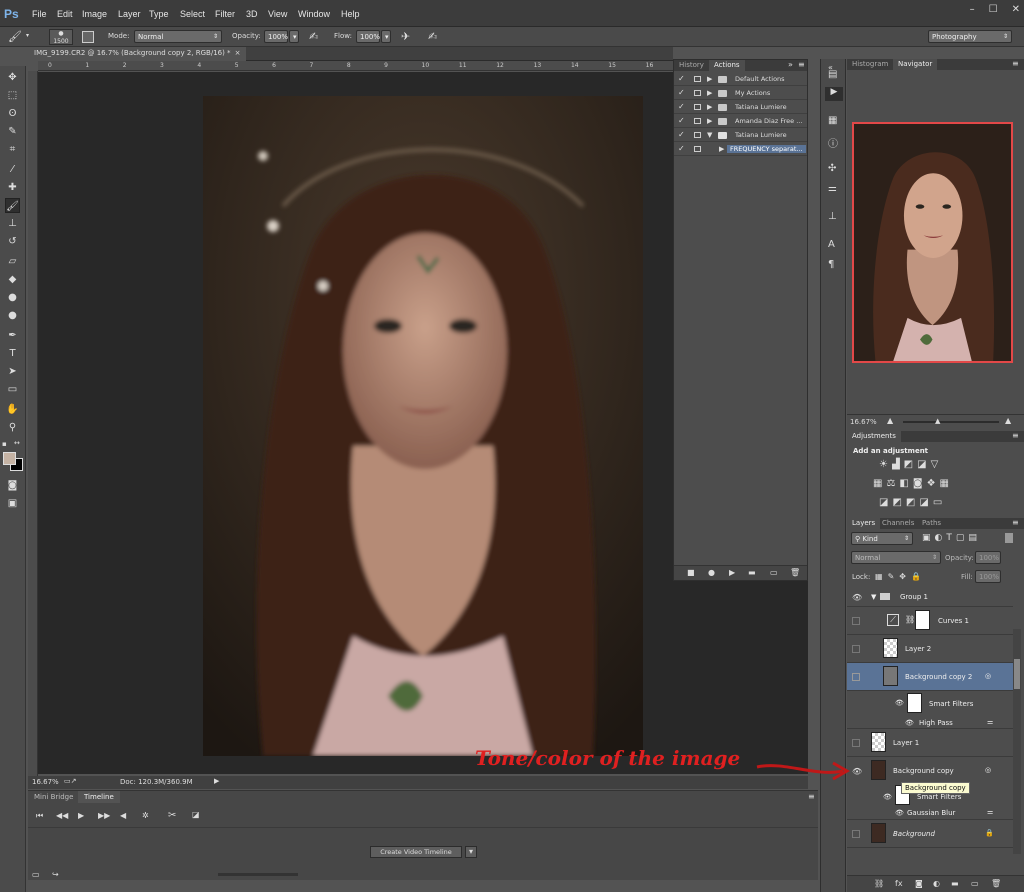 The image size is (1024, 892). What do you see at coordinates (951, 538) in the screenshot?
I see `type-filter-icon: T` at bounding box center [951, 538].